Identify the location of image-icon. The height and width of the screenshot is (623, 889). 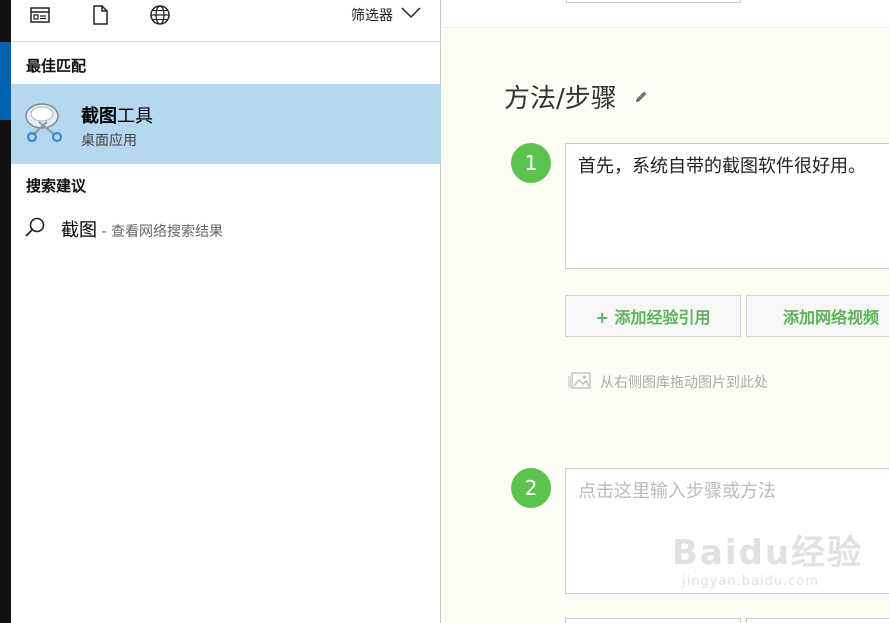
(579, 382).